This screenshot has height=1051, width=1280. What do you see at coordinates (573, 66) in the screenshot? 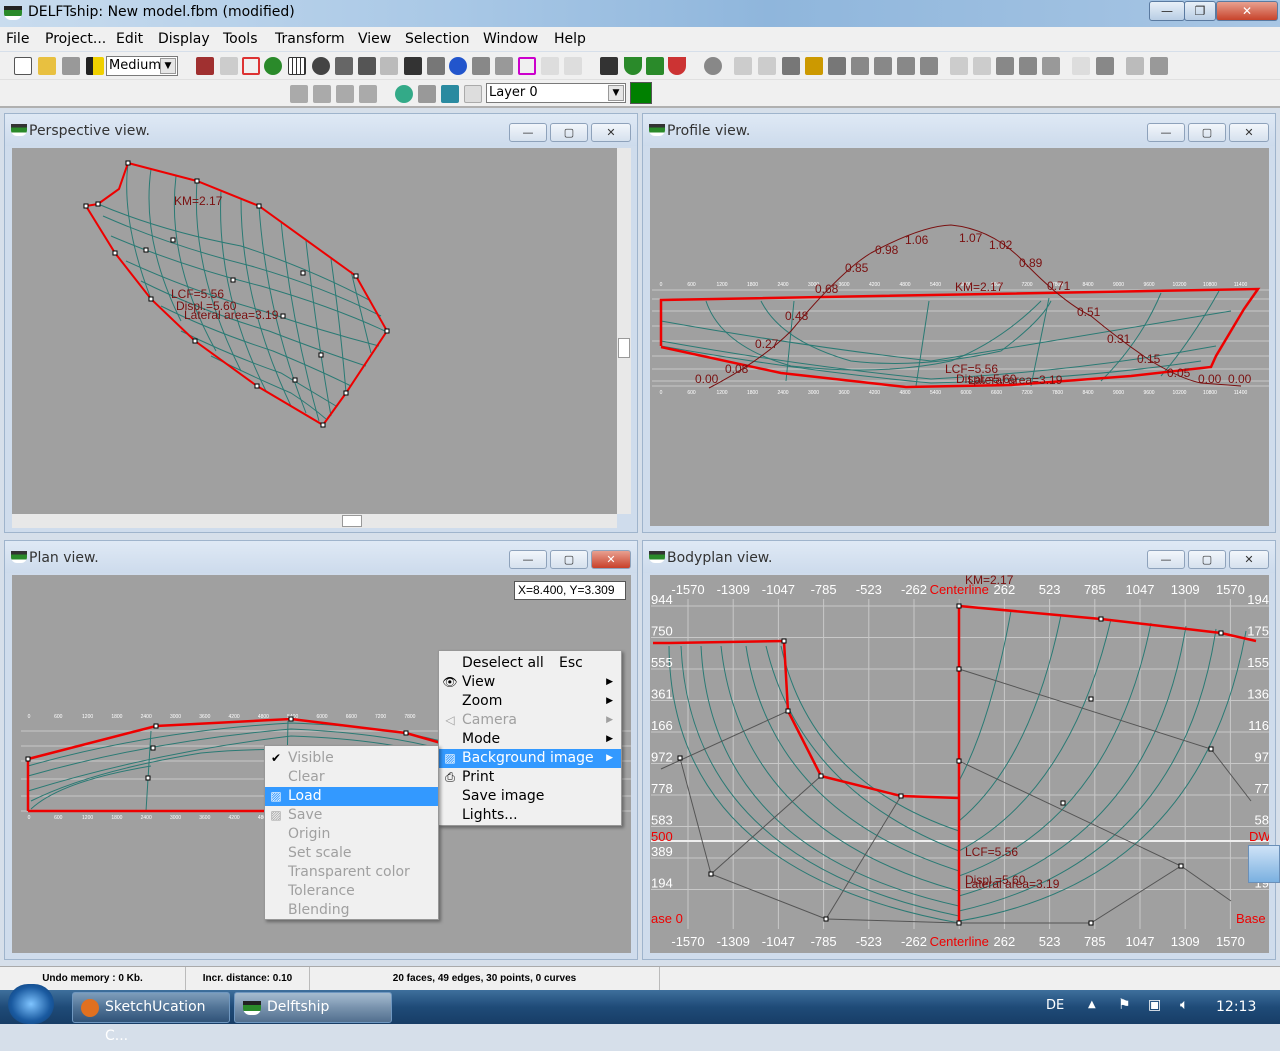
I see `fair-curve-icon` at bounding box center [573, 66].